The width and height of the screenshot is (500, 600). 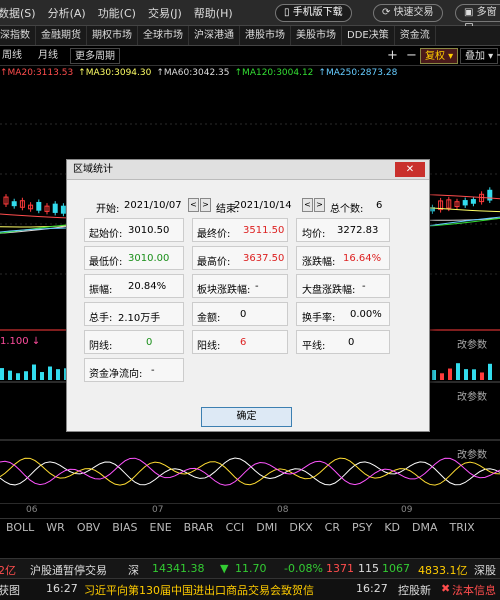 What do you see at coordinates (316, 35) in the screenshot?
I see `tab-us: 美股市场` at bounding box center [316, 35].